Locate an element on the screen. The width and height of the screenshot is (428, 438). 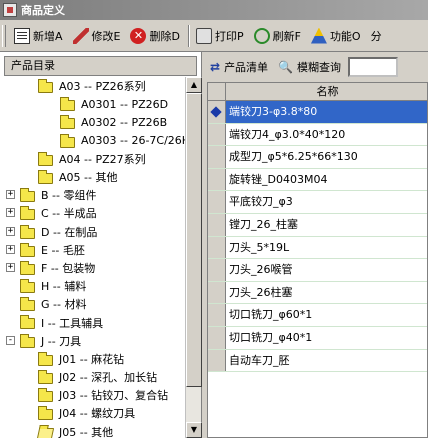
print-button: 打印P is located at coordinates (220, 36).